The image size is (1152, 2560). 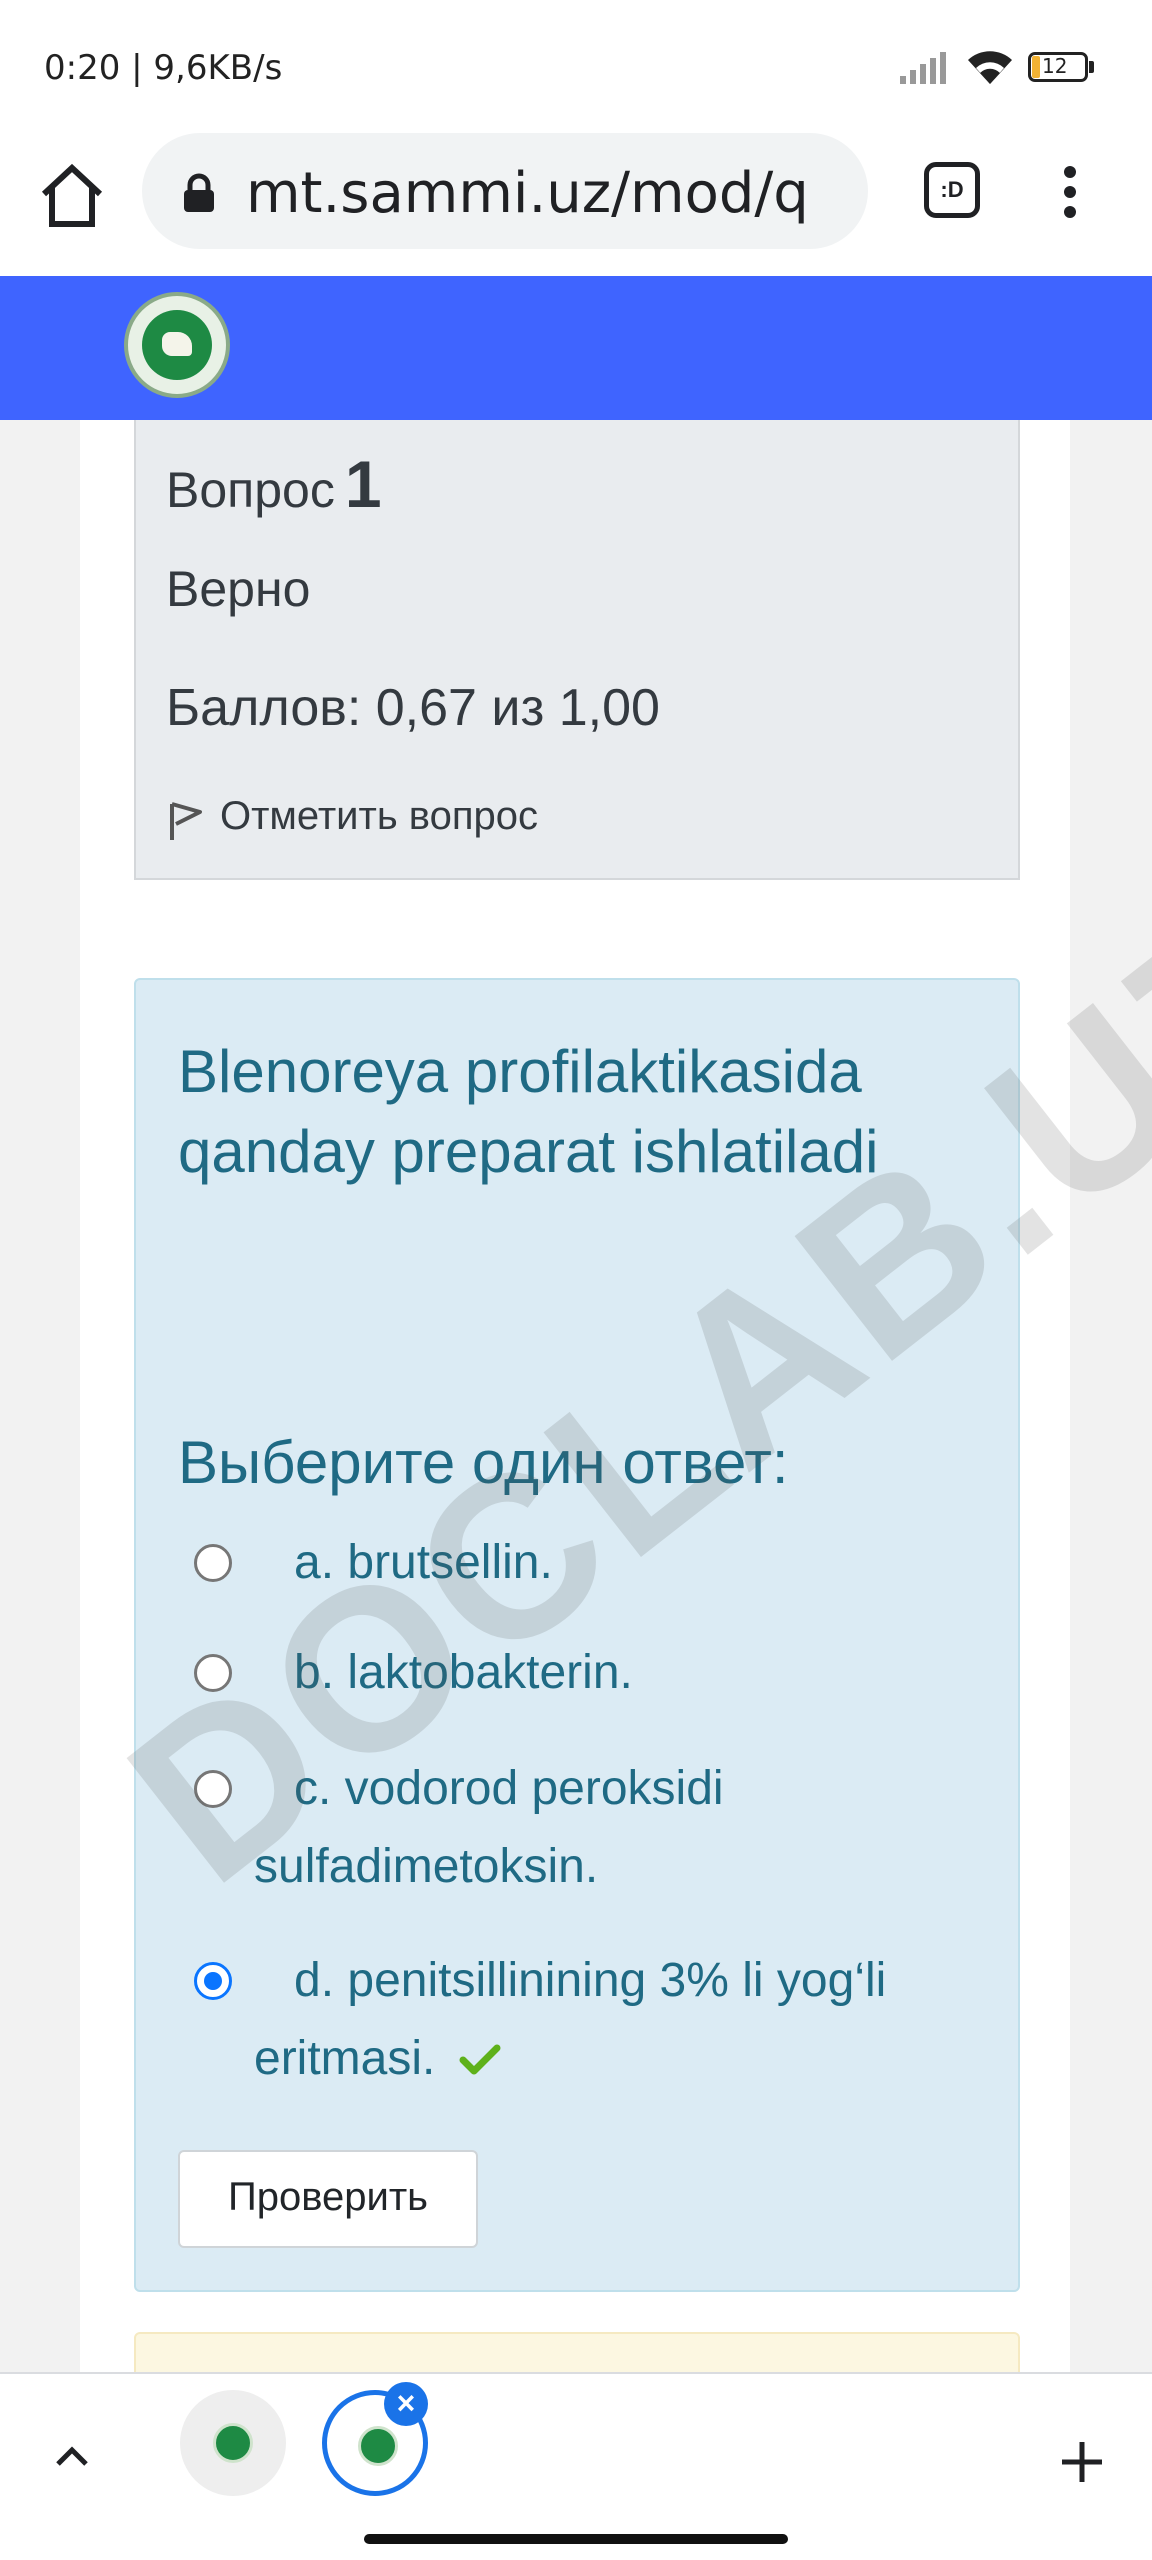 I want to click on check-button: Проверить, so click(x=328, y=2199).